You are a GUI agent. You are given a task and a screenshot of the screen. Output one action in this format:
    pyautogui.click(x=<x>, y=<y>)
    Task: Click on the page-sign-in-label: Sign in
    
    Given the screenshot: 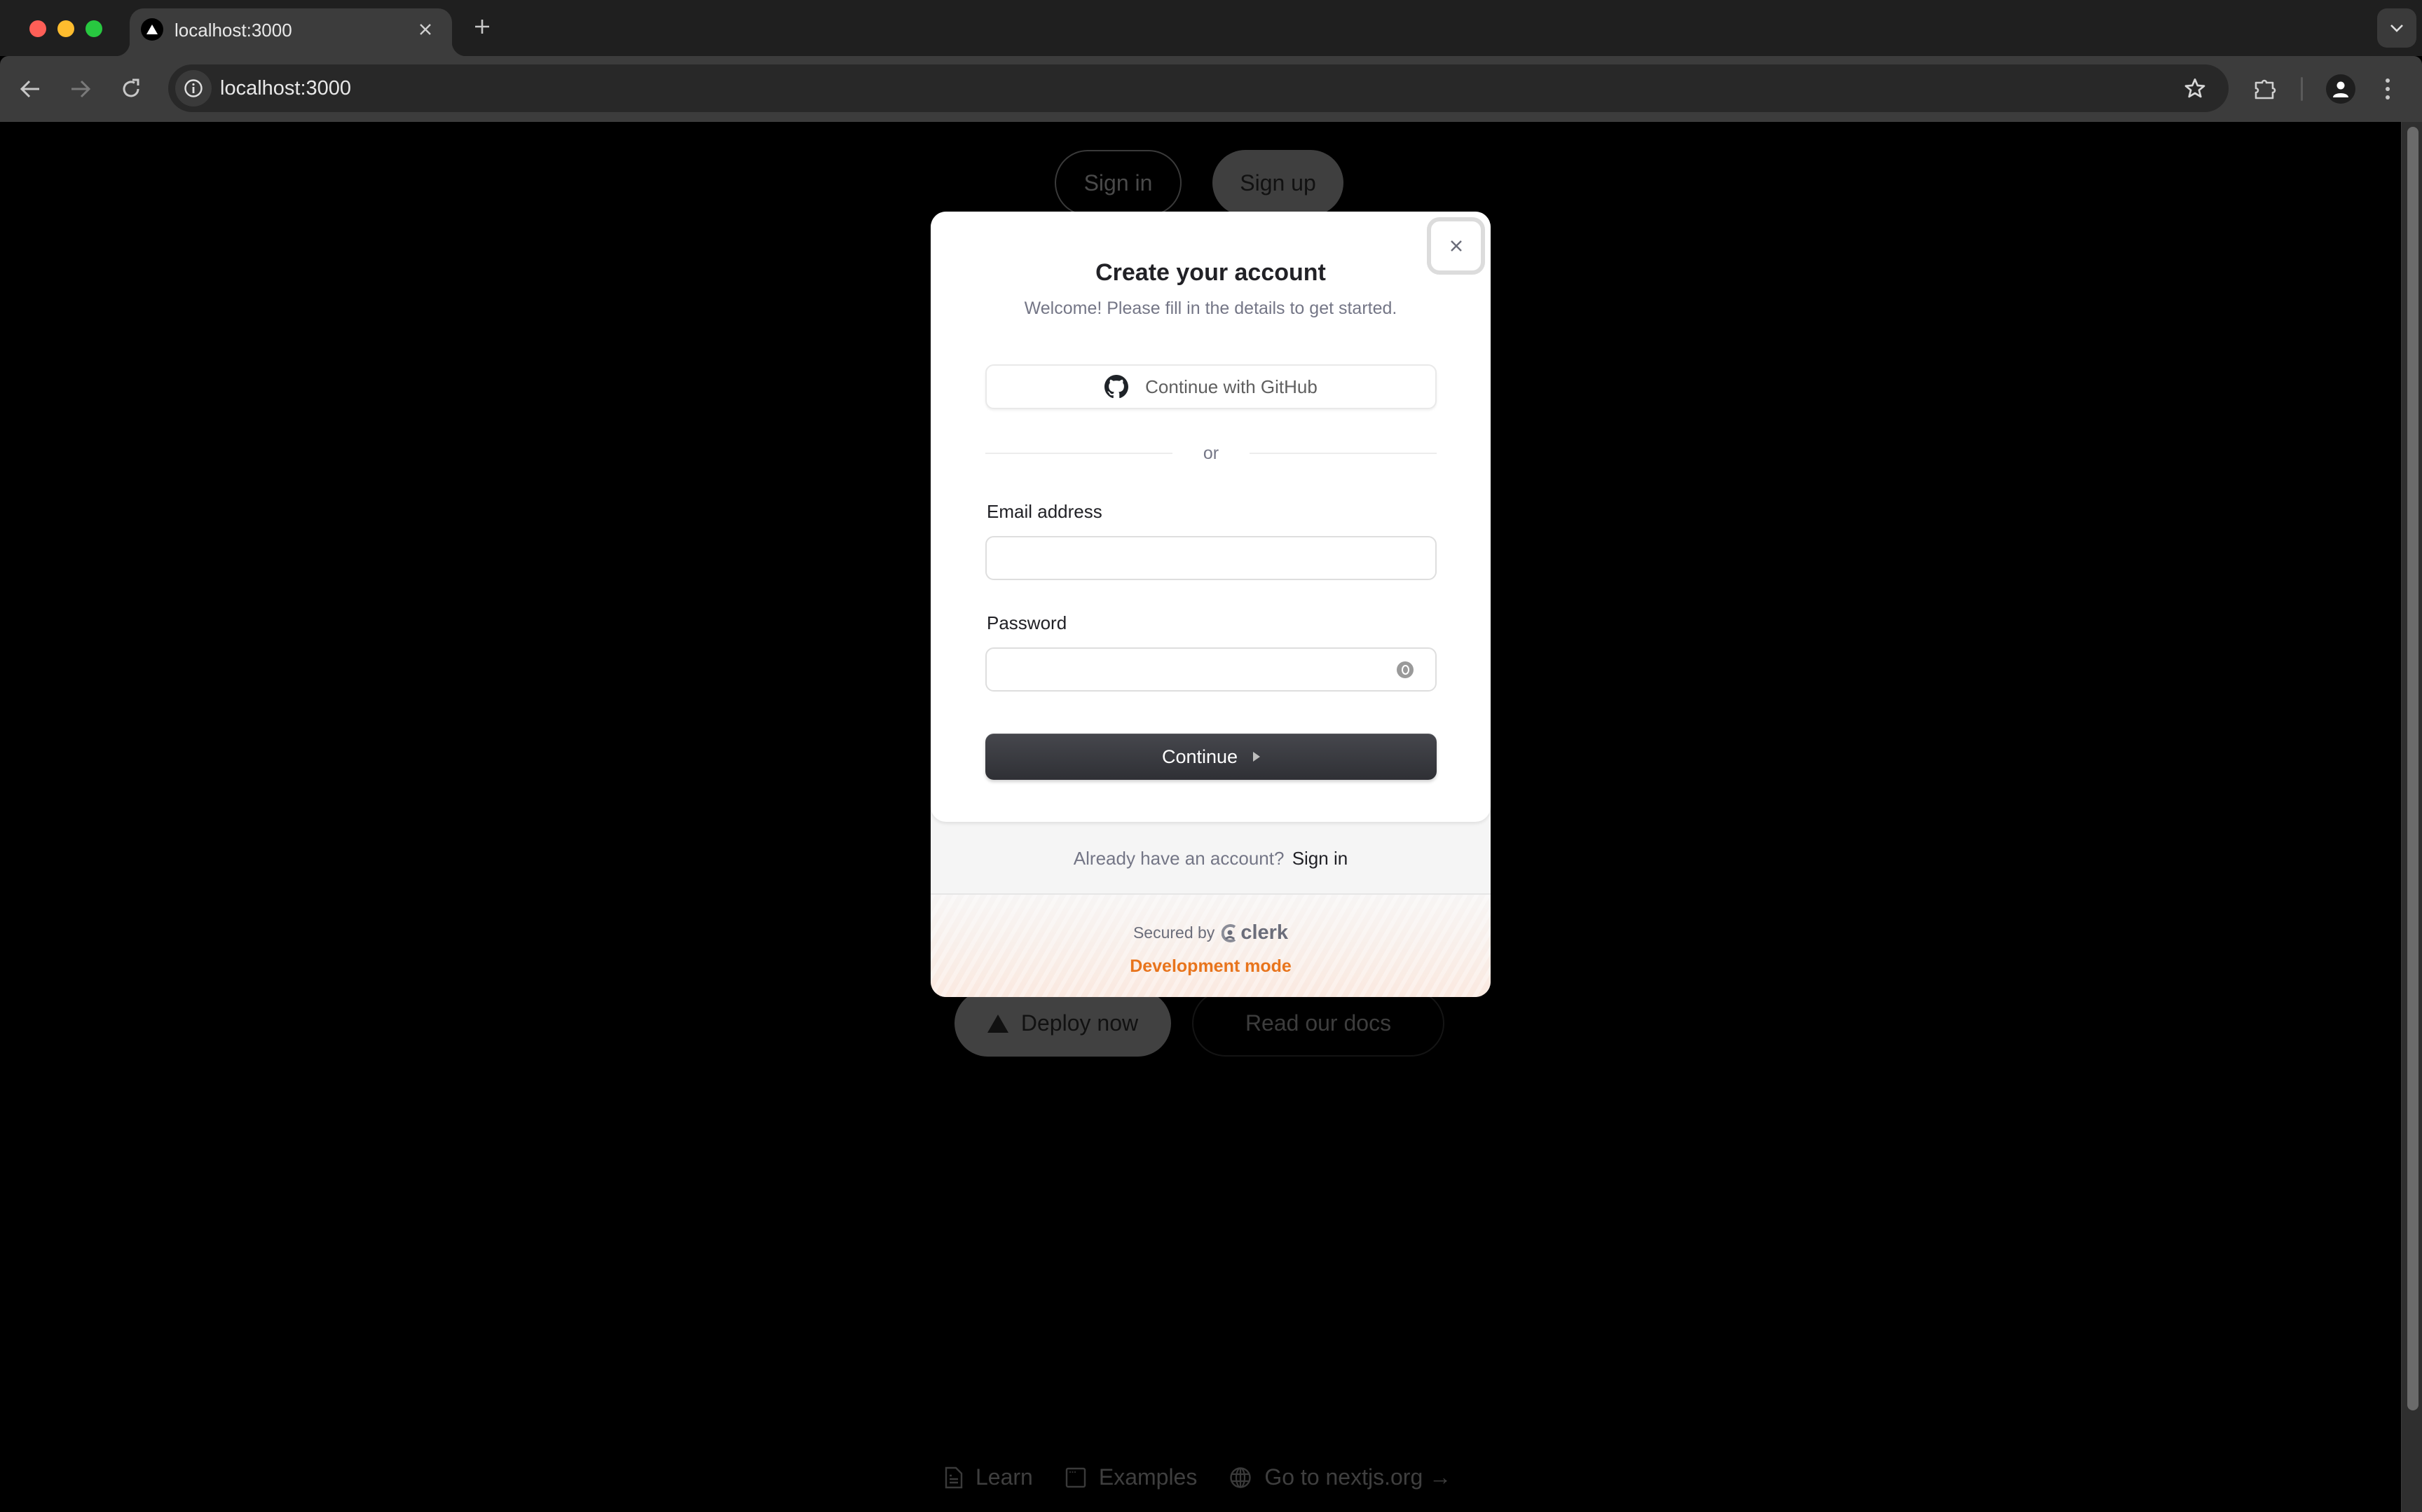 What is the action you would take?
    pyautogui.click(x=1118, y=182)
    